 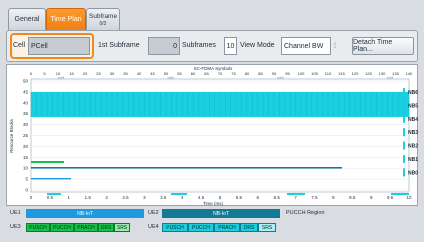 What do you see at coordinates (69, 197) in the screenshot?
I see `x-tick-label: 1` at bounding box center [69, 197].